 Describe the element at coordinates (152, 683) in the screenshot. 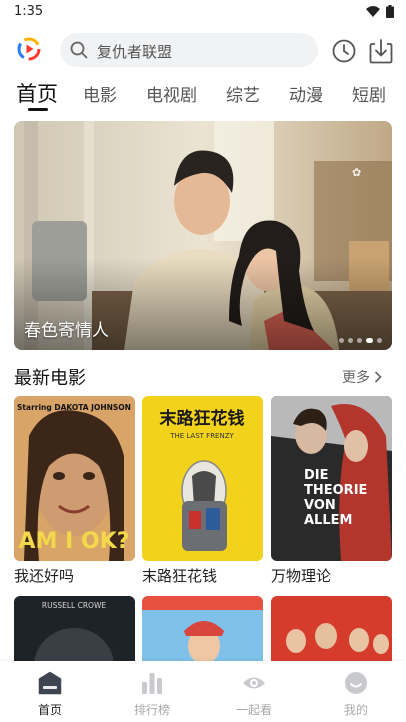

I see `ranking-icon` at that location.